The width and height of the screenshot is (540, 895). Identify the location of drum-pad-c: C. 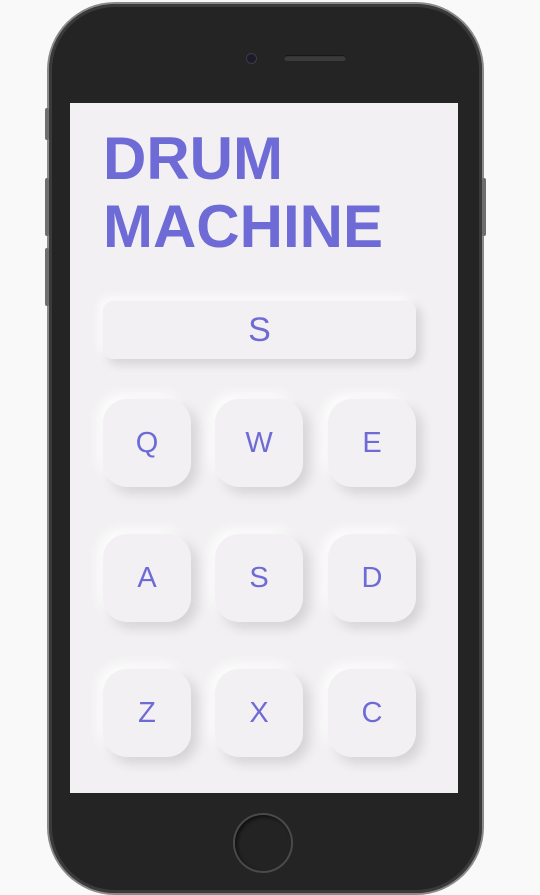
(372, 713).